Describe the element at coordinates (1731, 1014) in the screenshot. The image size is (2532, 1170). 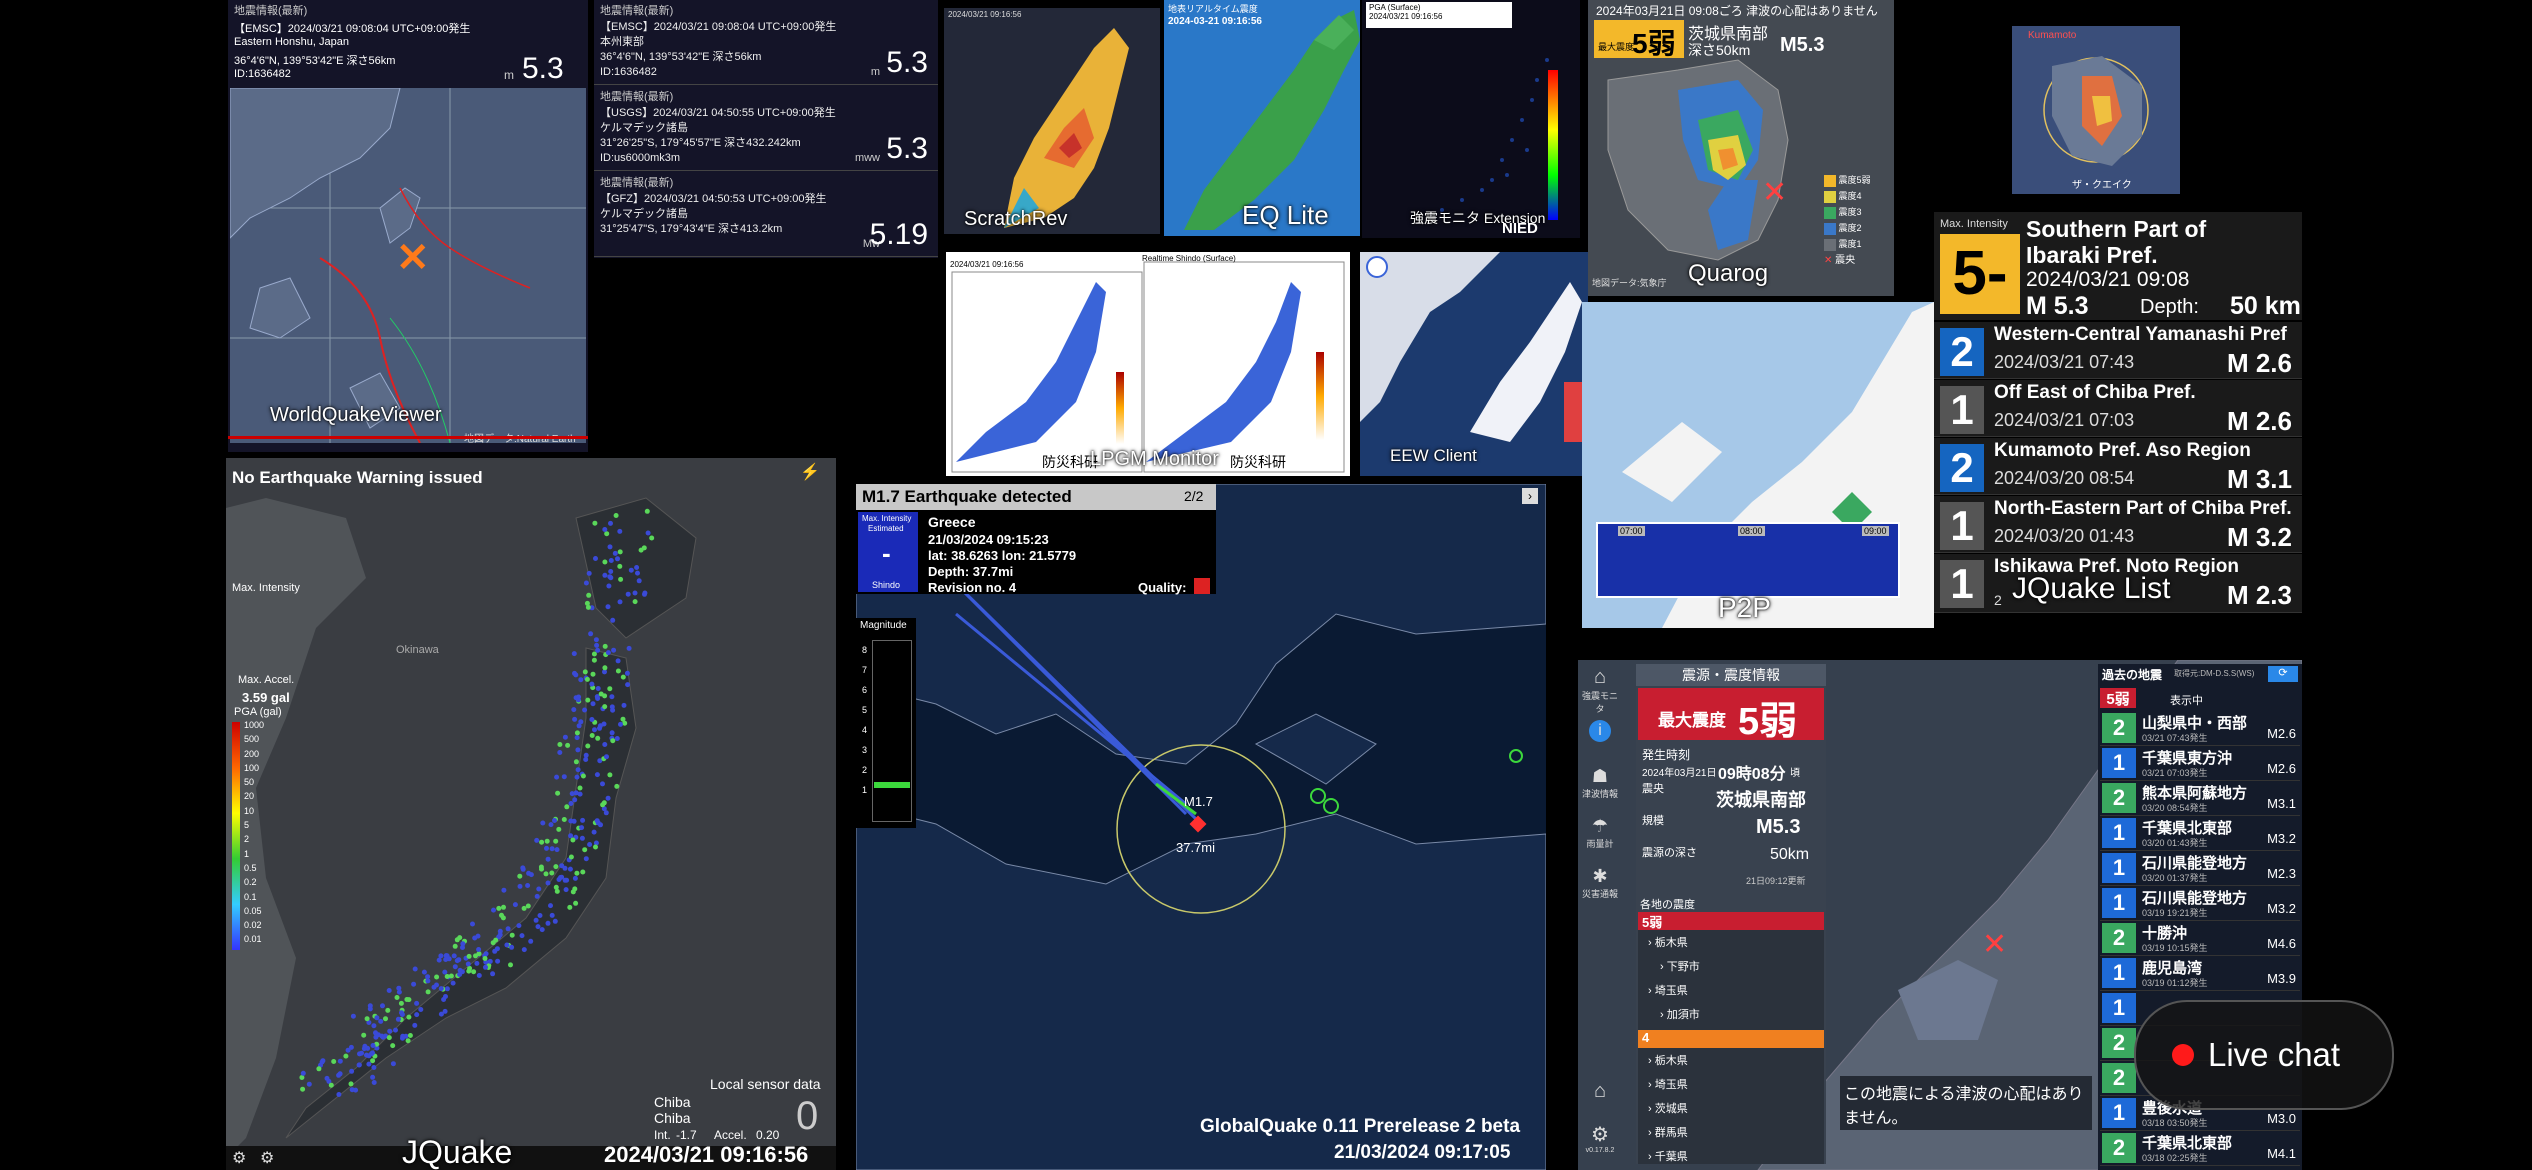
I see `kv-city-row: › 加須市` at that location.